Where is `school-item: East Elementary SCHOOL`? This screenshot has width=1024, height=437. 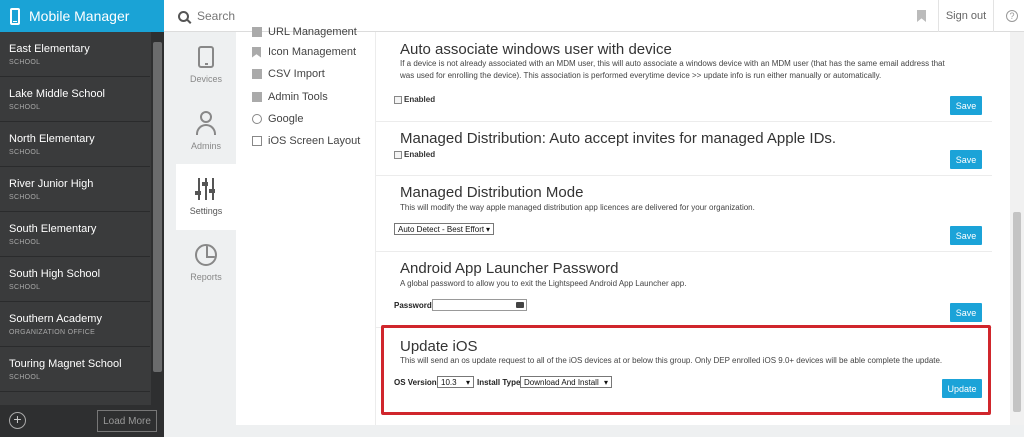
school-item: East Elementary SCHOOL is located at coordinates (75, 54).